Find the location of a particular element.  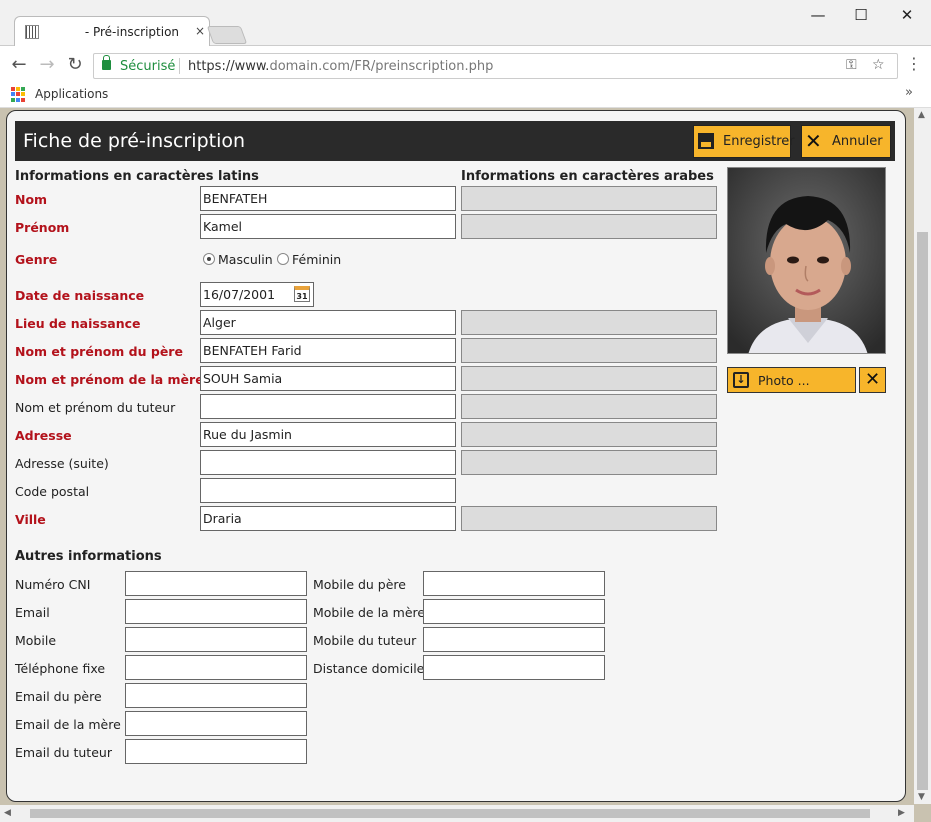

cni-field is located at coordinates (216, 583).